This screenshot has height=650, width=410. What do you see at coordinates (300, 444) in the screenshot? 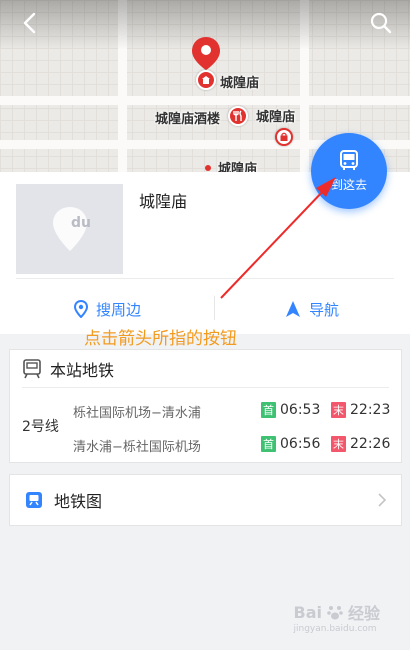
I see `time-value: 06:56` at bounding box center [300, 444].